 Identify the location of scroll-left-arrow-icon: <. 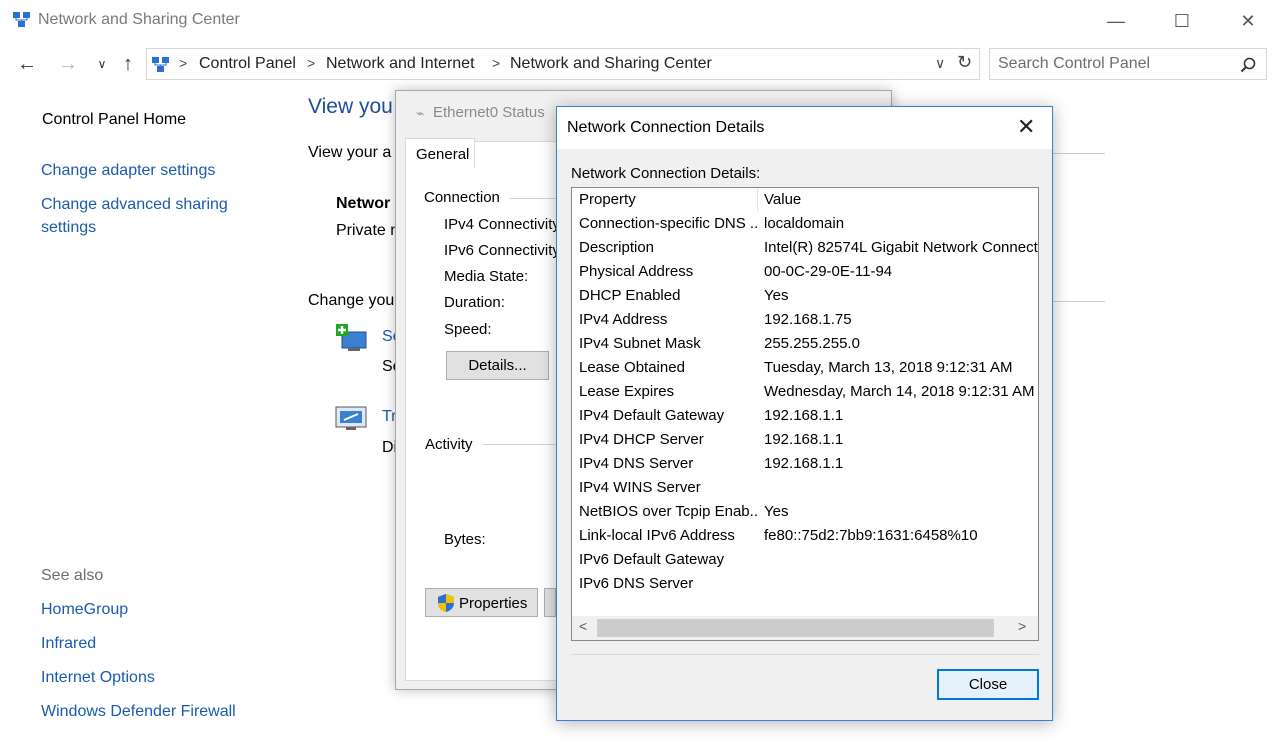
(583, 626).